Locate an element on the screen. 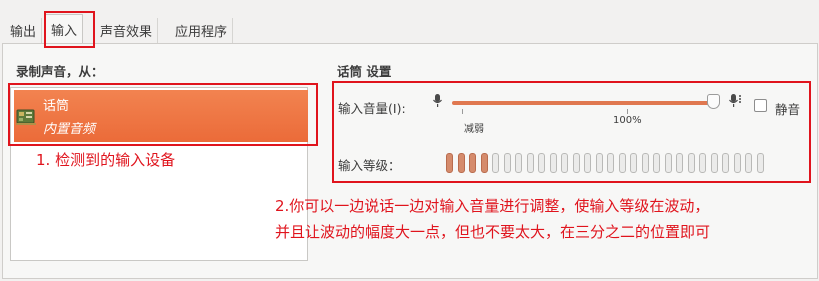 The width and height of the screenshot is (819, 281). record-from-title: 录制声音，从： is located at coordinates (60, 71).